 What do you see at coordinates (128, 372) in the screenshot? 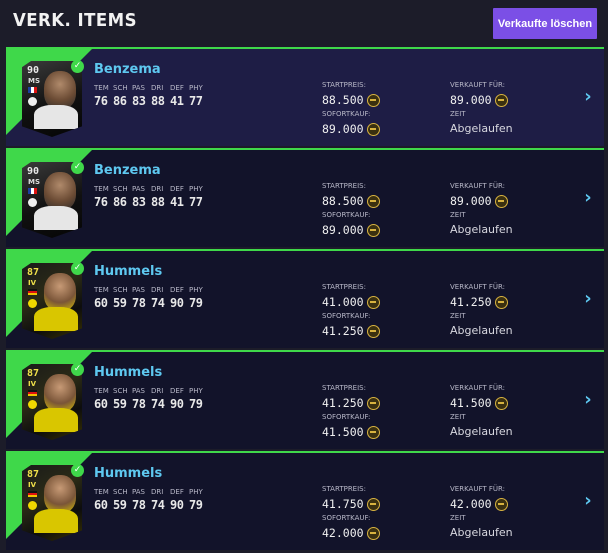
I see `player-name: Hummels` at bounding box center [128, 372].